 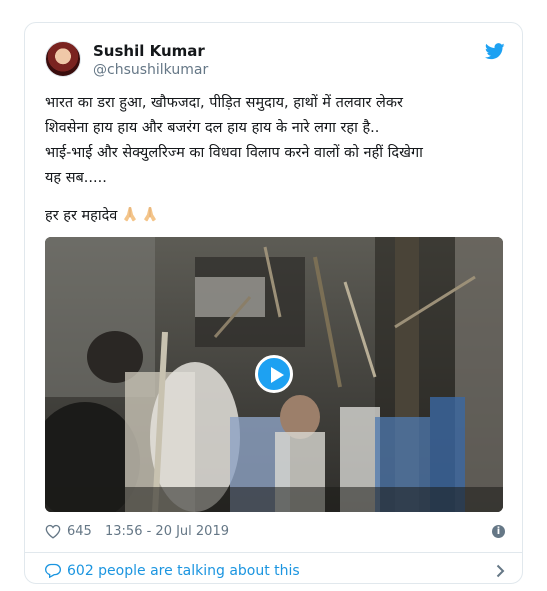 What do you see at coordinates (275, 532) in the screenshot?
I see `tweet-meta: 645 13:56 - 20 Jul 2019 i` at bounding box center [275, 532].